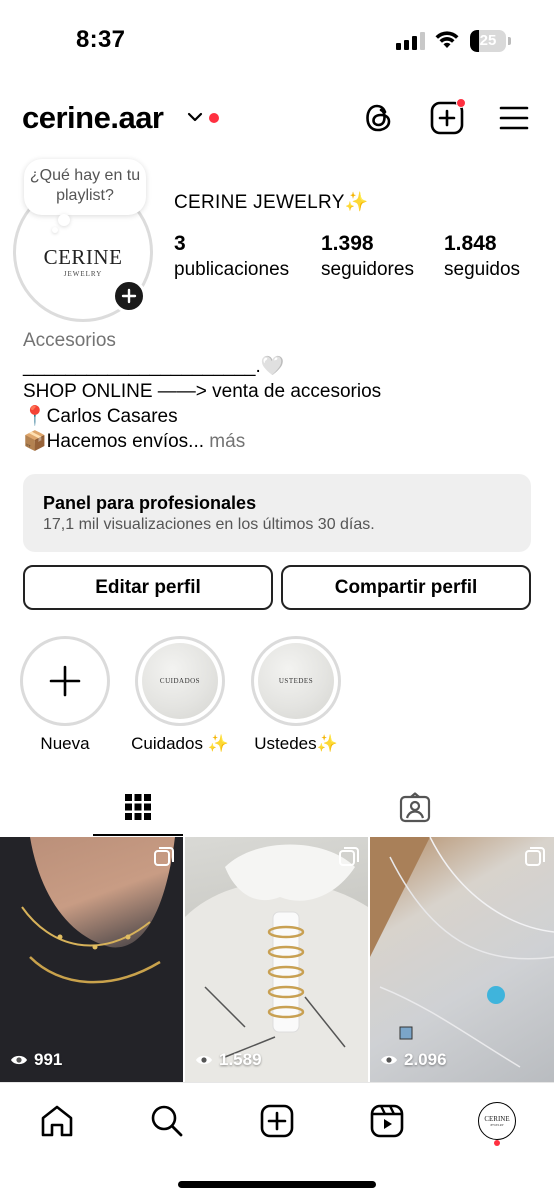 The width and height of the screenshot is (554, 1200). I want to click on highlight-label: Ustedes✨, so click(296, 743).